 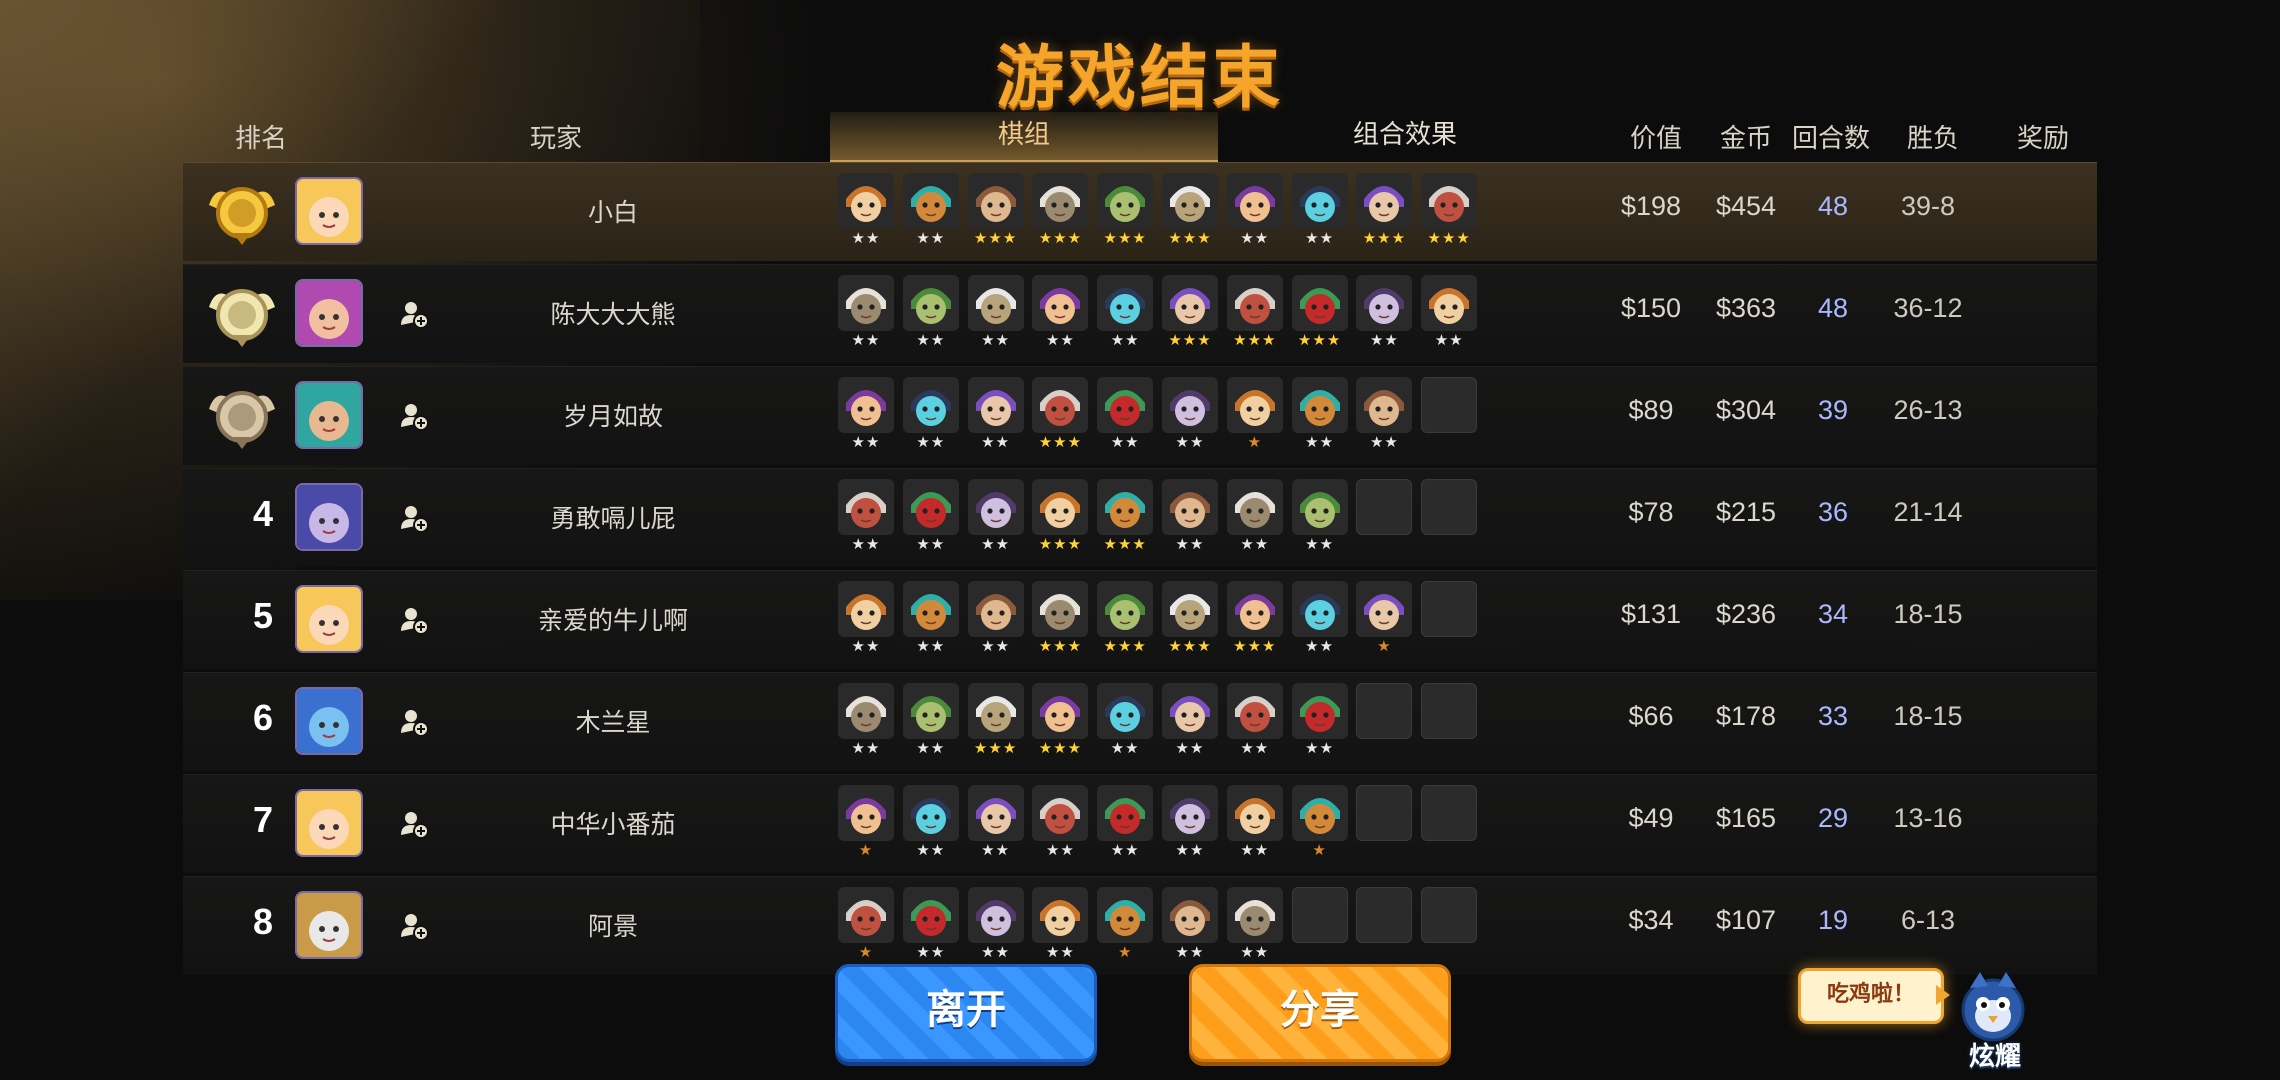 What do you see at coordinates (1995, 1054) in the screenshot?
I see `brag-button-label: 炫耀` at bounding box center [1995, 1054].